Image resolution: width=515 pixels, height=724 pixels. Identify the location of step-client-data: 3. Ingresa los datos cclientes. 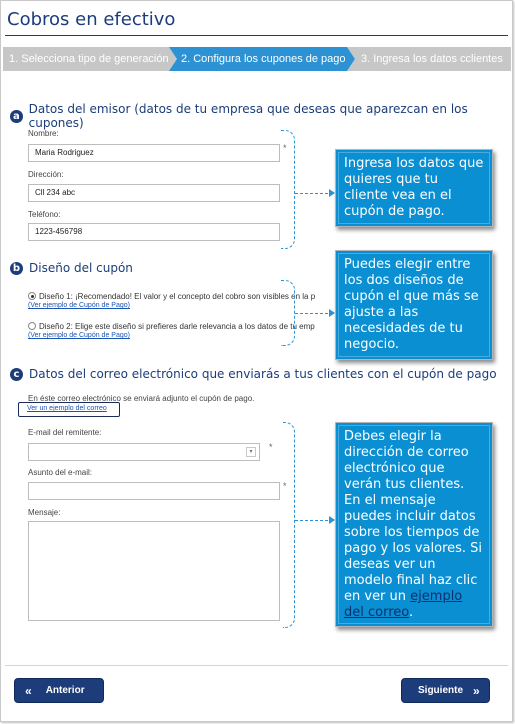
(429, 59).